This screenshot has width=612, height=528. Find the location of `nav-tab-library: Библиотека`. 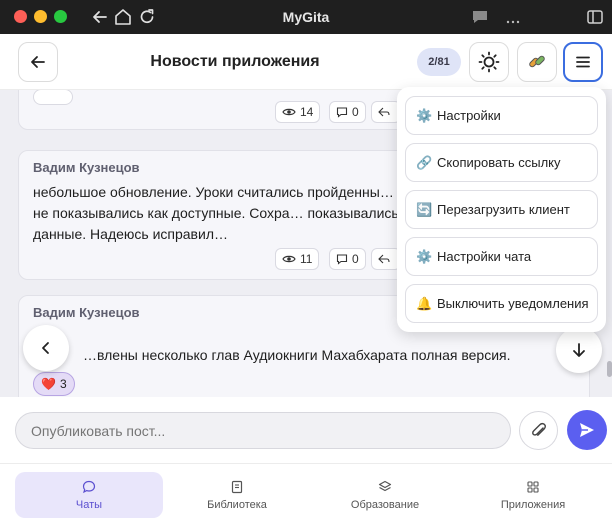

nav-tab-library: Библиотека is located at coordinates (237, 495).